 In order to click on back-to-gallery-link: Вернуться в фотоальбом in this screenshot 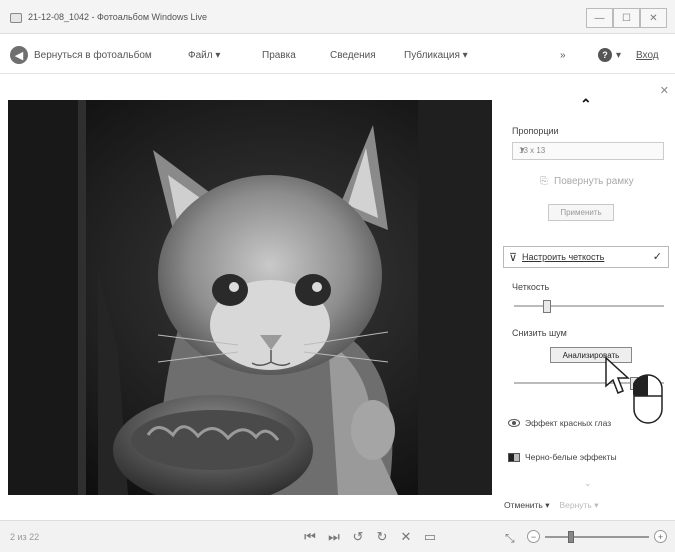, I will do `click(93, 55)`.